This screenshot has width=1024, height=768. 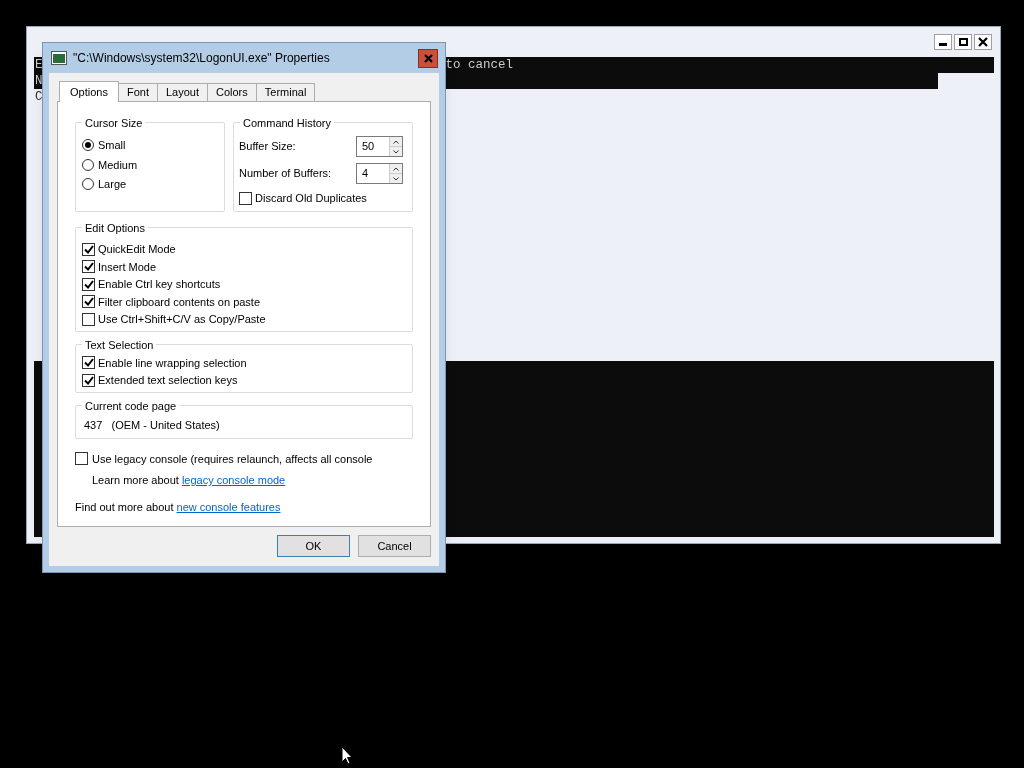 I want to click on checkbox-label: Discard Old Duplicates, so click(x=311, y=198).